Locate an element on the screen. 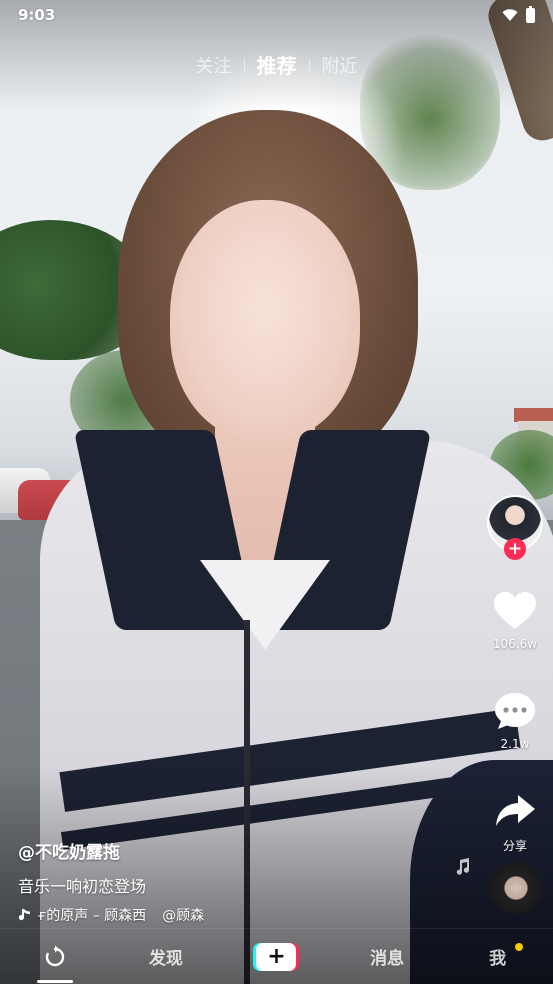  notification-dot is located at coordinates (518, 946).